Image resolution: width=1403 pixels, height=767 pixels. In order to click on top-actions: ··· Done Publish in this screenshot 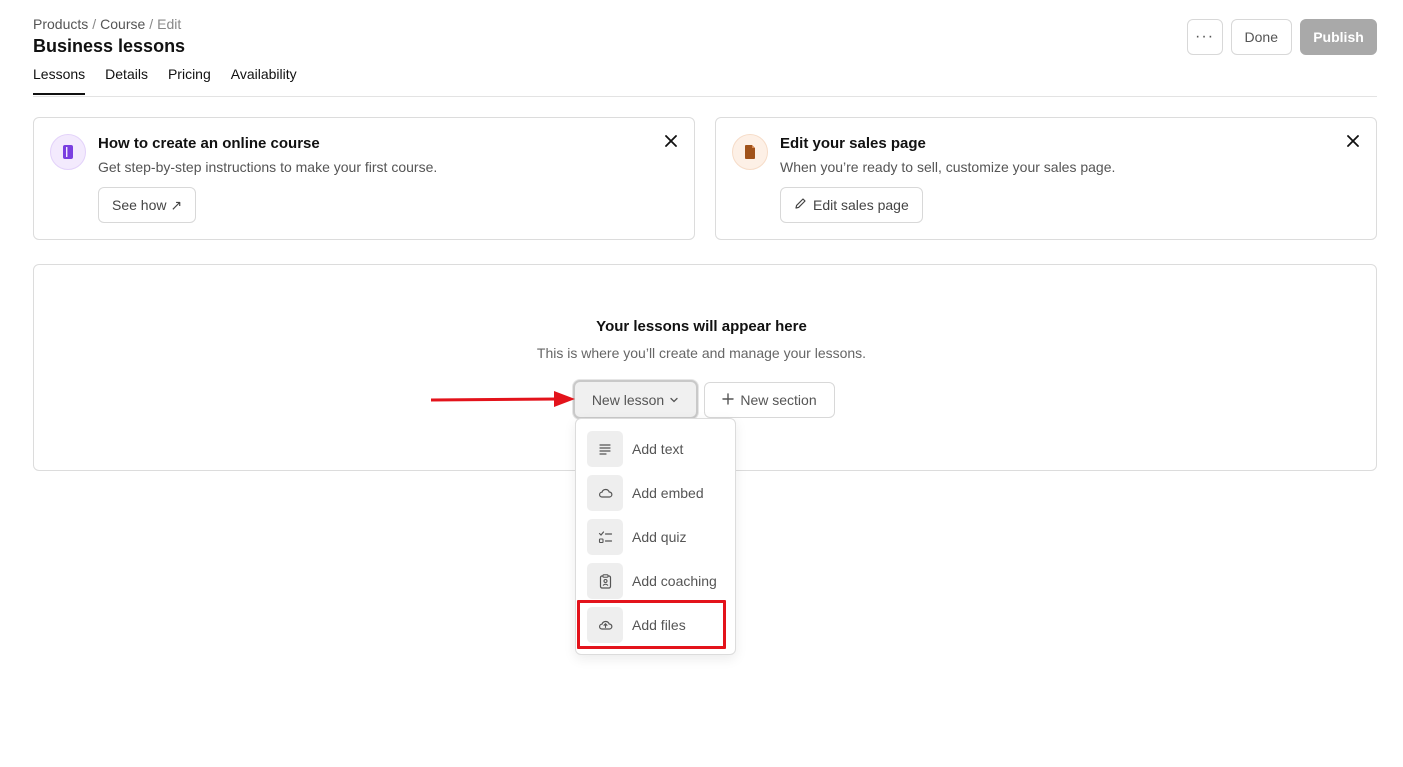, I will do `click(1281, 37)`.